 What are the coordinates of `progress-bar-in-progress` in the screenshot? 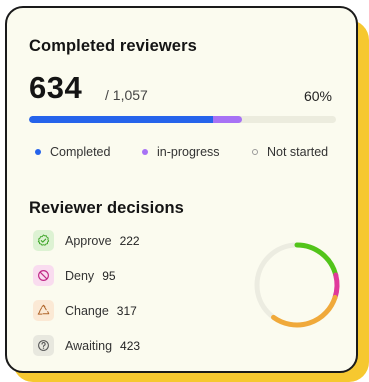 It's located at (228, 119).